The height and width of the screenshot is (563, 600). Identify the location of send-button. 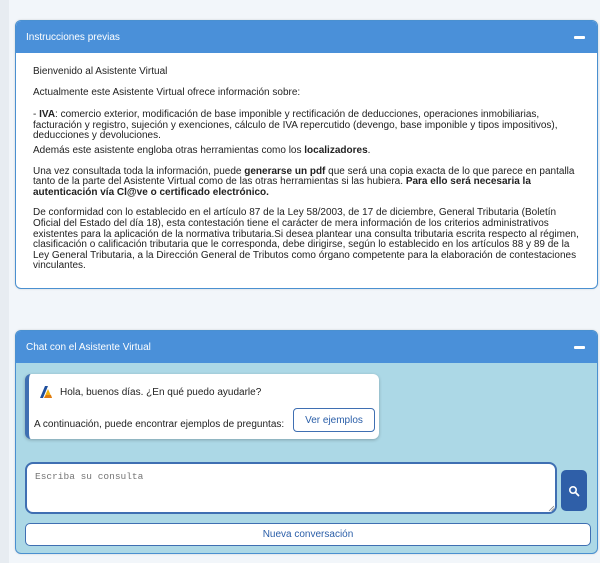
(574, 490).